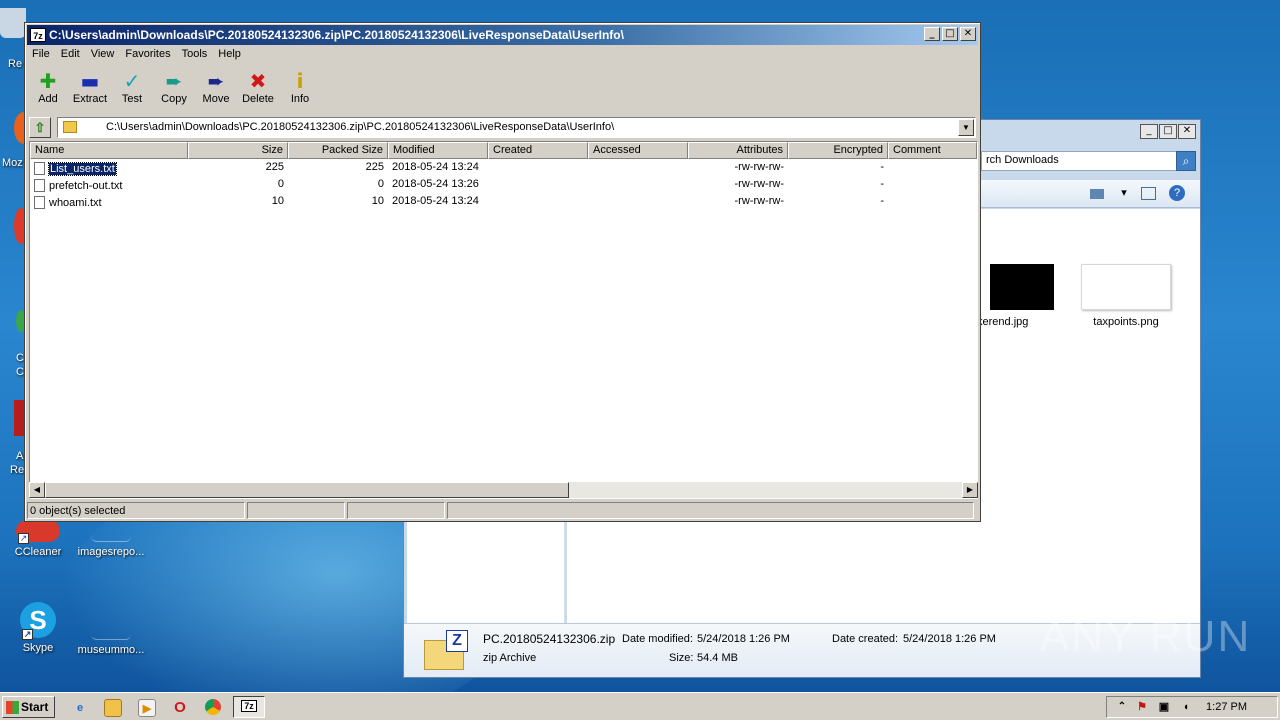 The width and height of the screenshot is (1280, 720). What do you see at coordinates (966, 127) in the screenshot?
I see `chevron-down-icon: ▼` at bounding box center [966, 127].